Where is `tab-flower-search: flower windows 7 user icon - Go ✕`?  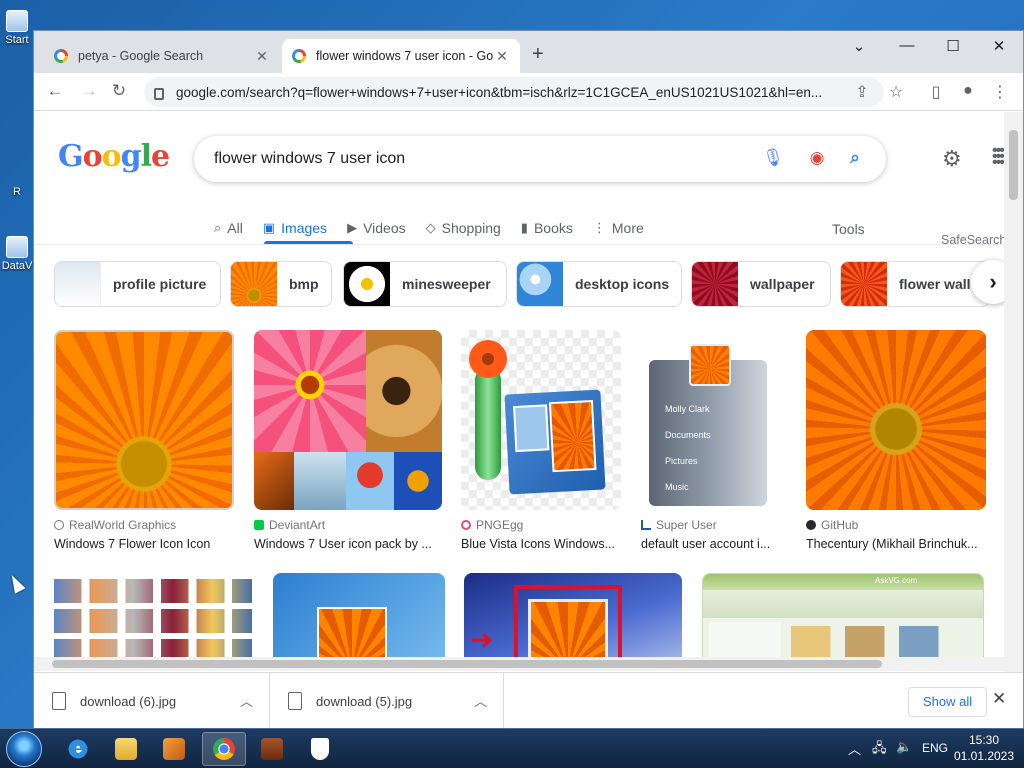 tab-flower-search: flower windows 7 user icon - Go ✕ is located at coordinates (401, 56).